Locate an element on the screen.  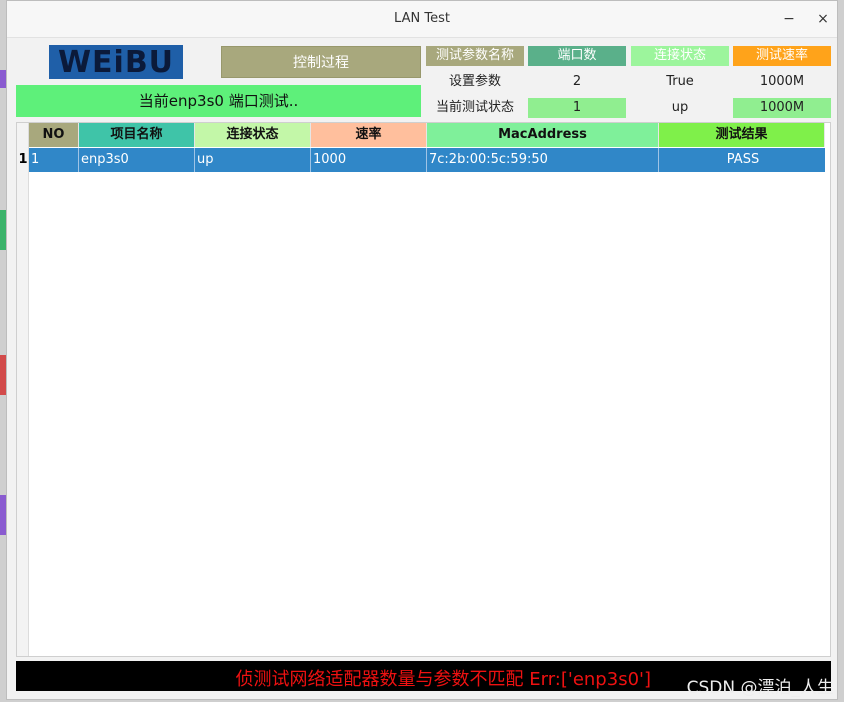
logo-text: WEiBU is located at coordinates (116, 62).